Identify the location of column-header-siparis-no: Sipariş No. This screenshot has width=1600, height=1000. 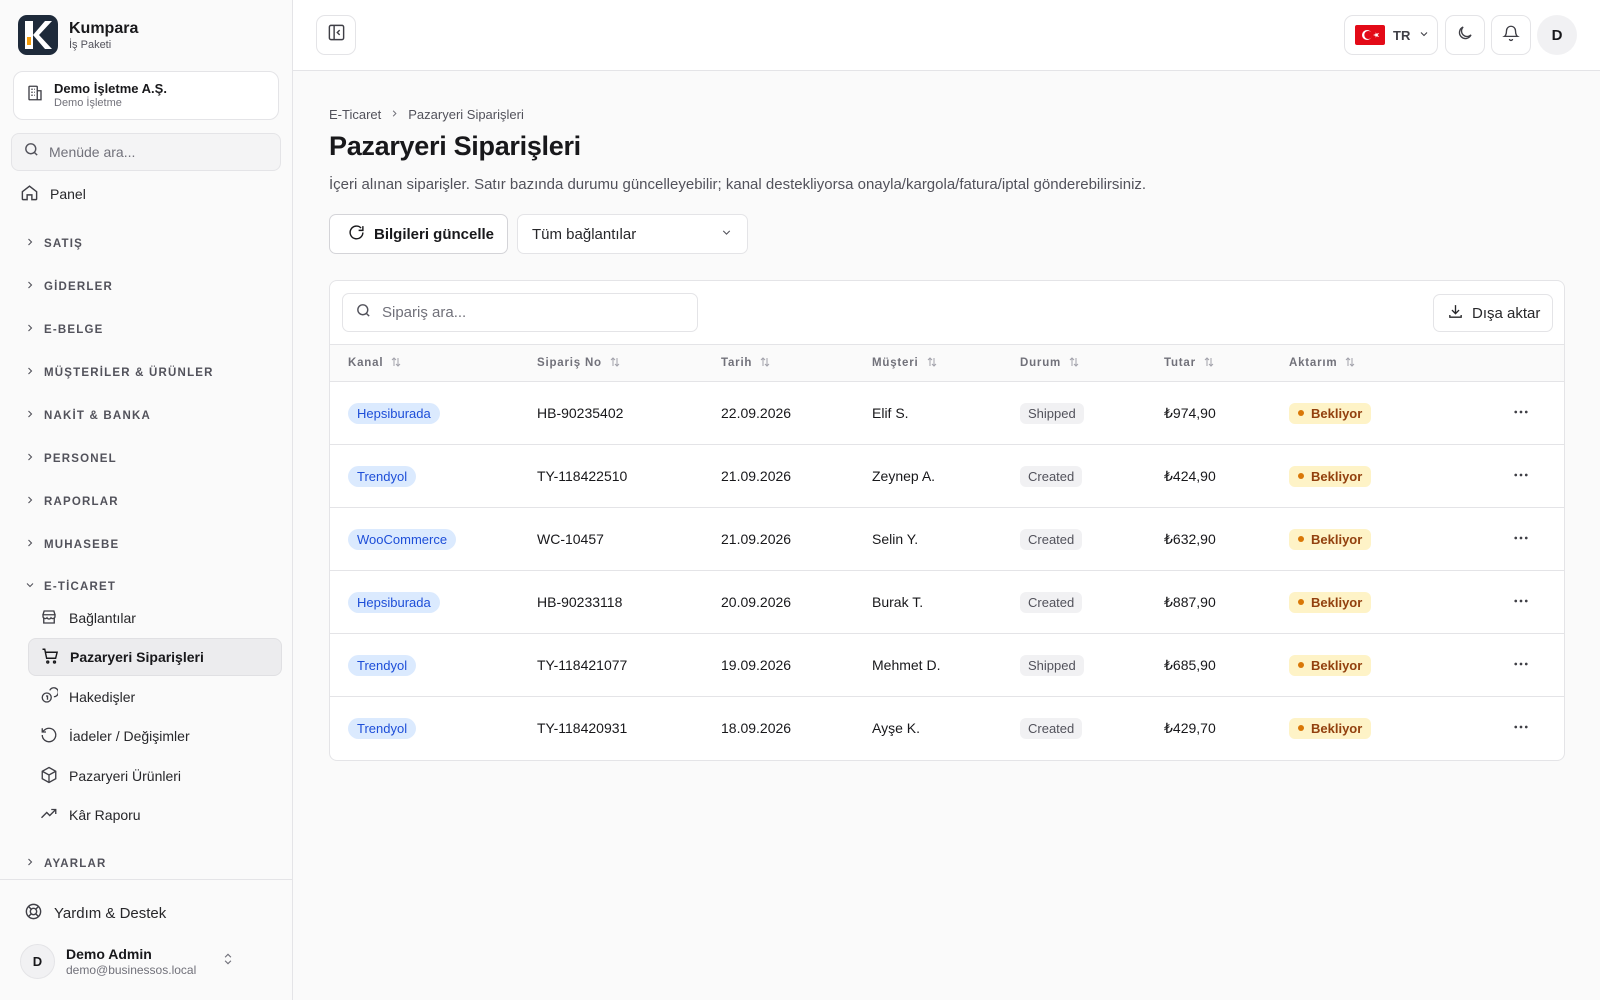
(579, 363).